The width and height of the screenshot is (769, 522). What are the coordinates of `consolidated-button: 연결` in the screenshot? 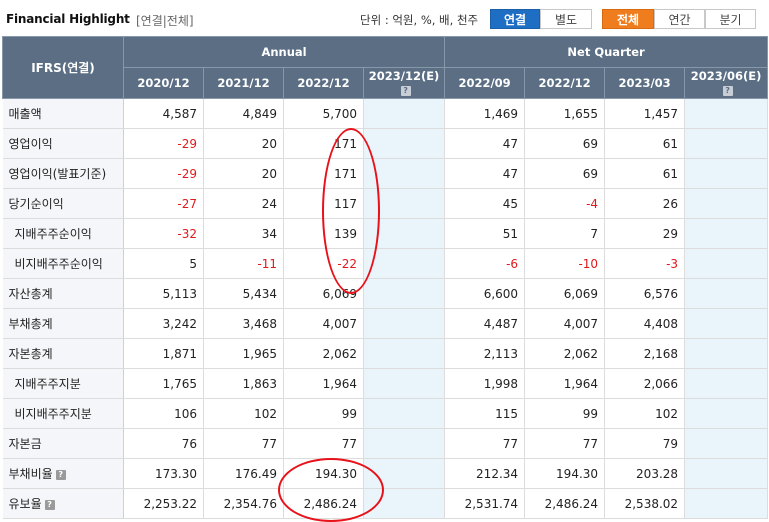 It's located at (515, 19).